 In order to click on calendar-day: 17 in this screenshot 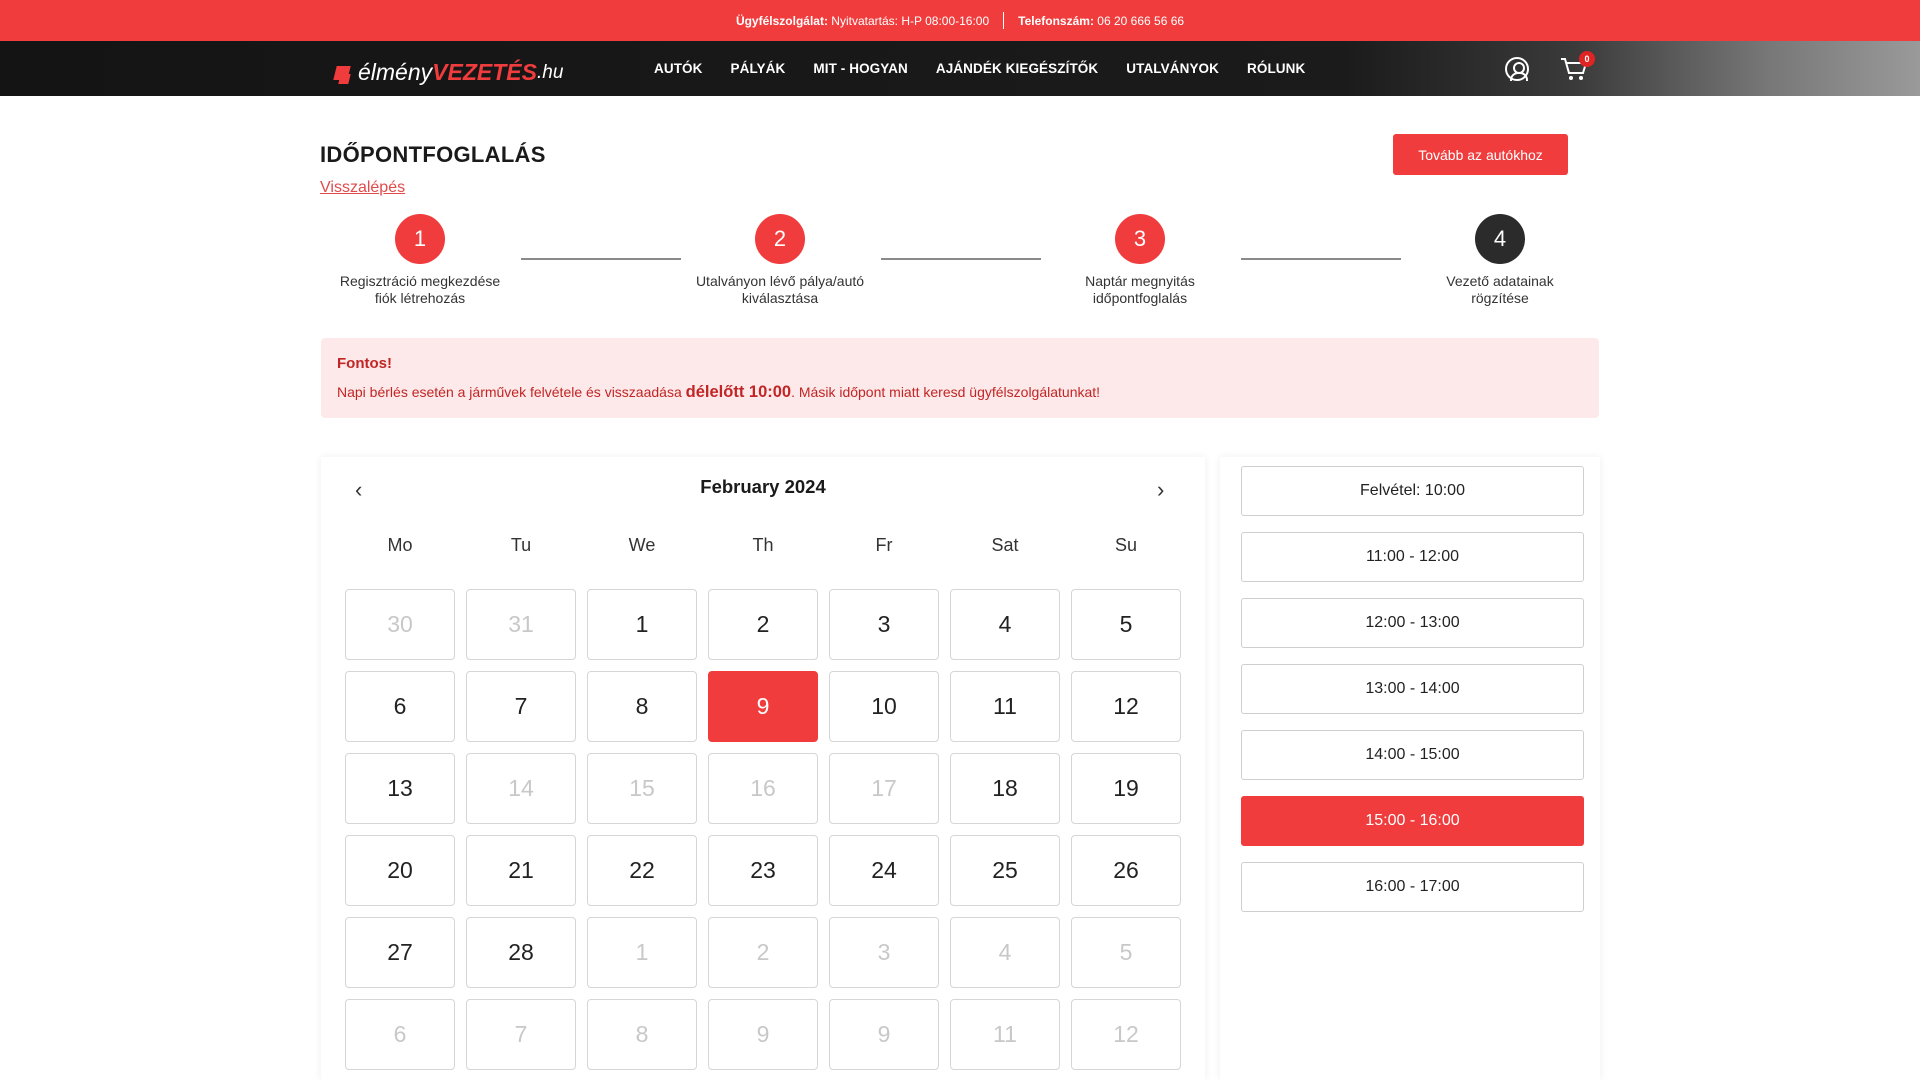, I will do `click(884, 788)`.